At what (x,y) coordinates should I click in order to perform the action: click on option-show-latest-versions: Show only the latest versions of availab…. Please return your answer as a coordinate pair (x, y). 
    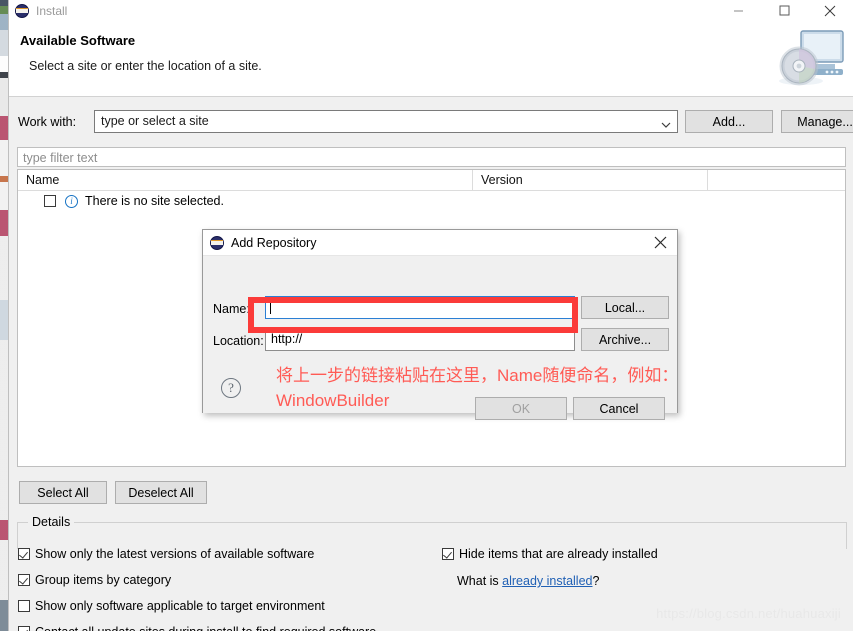
    Looking at the image, I should click on (166, 554).